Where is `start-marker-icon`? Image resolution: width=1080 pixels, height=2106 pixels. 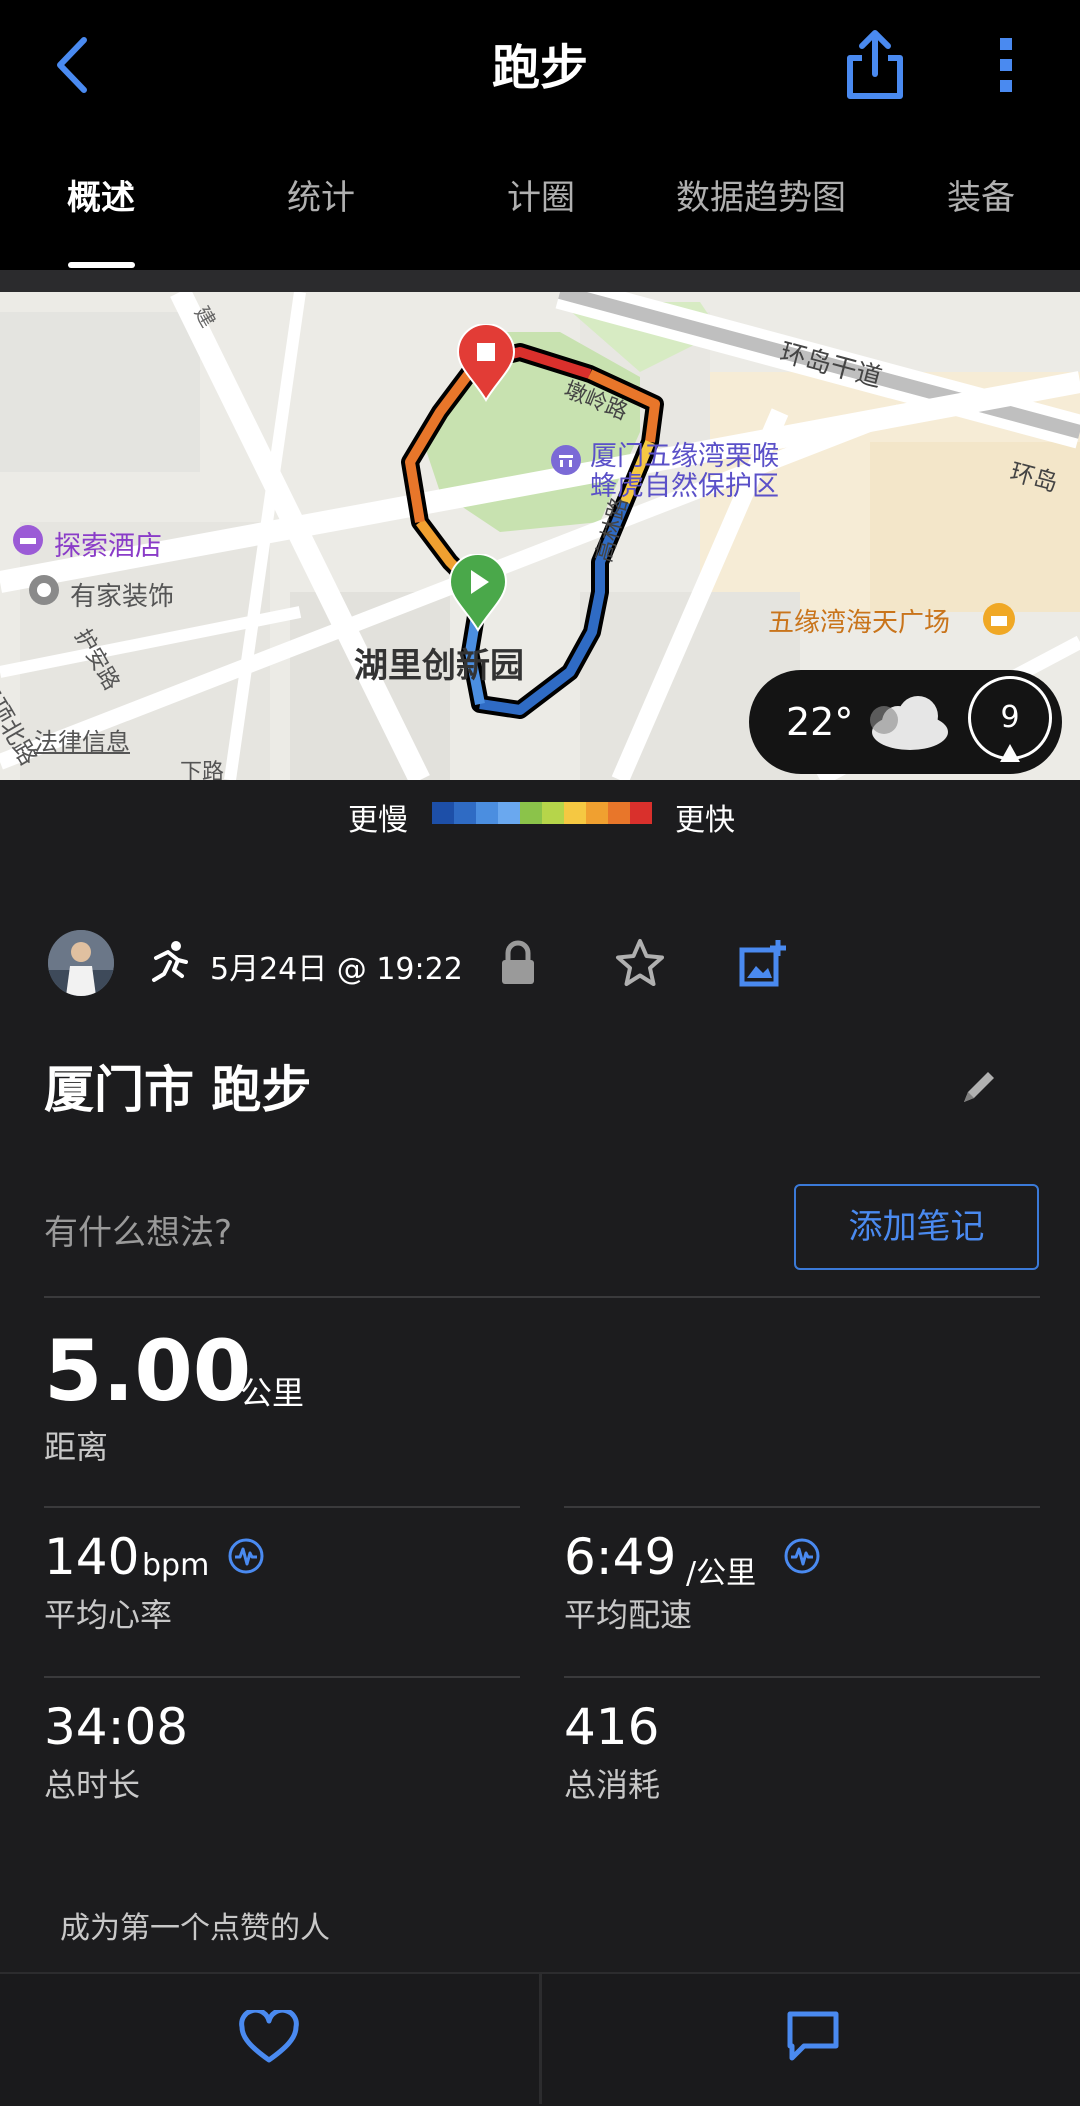
start-marker-icon is located at coordinates (478, 593).